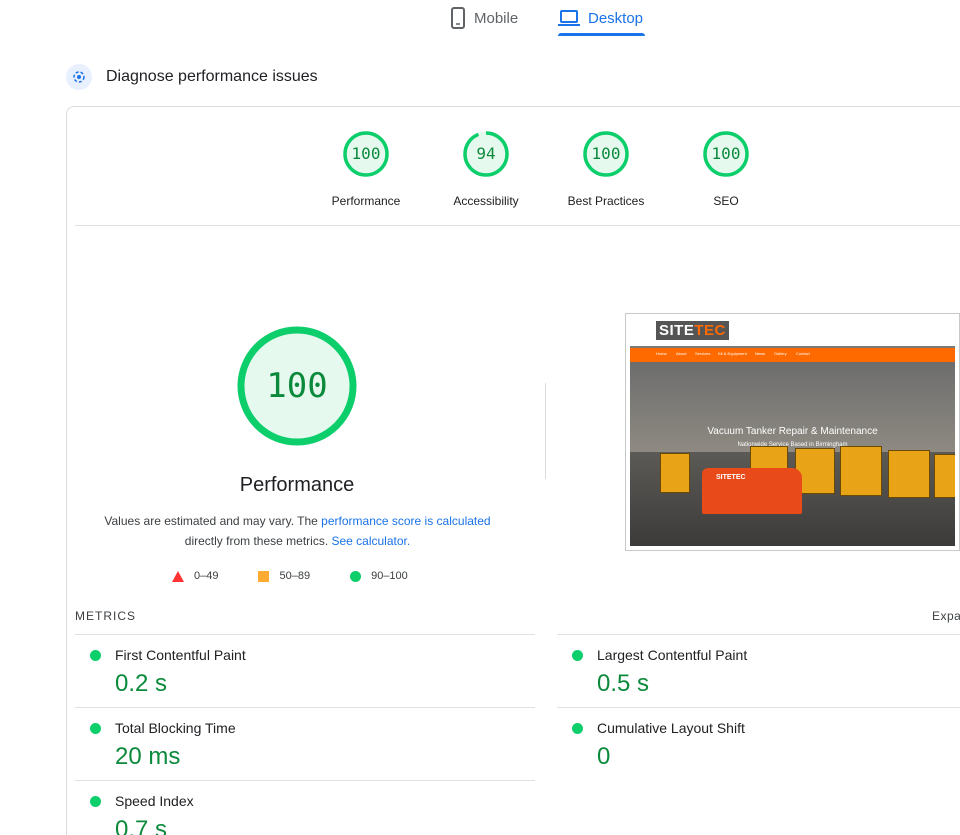  Describe the element at coordinates (258, 541) in the screenshot. I see `note-text: directly from these metrics.` at that location.